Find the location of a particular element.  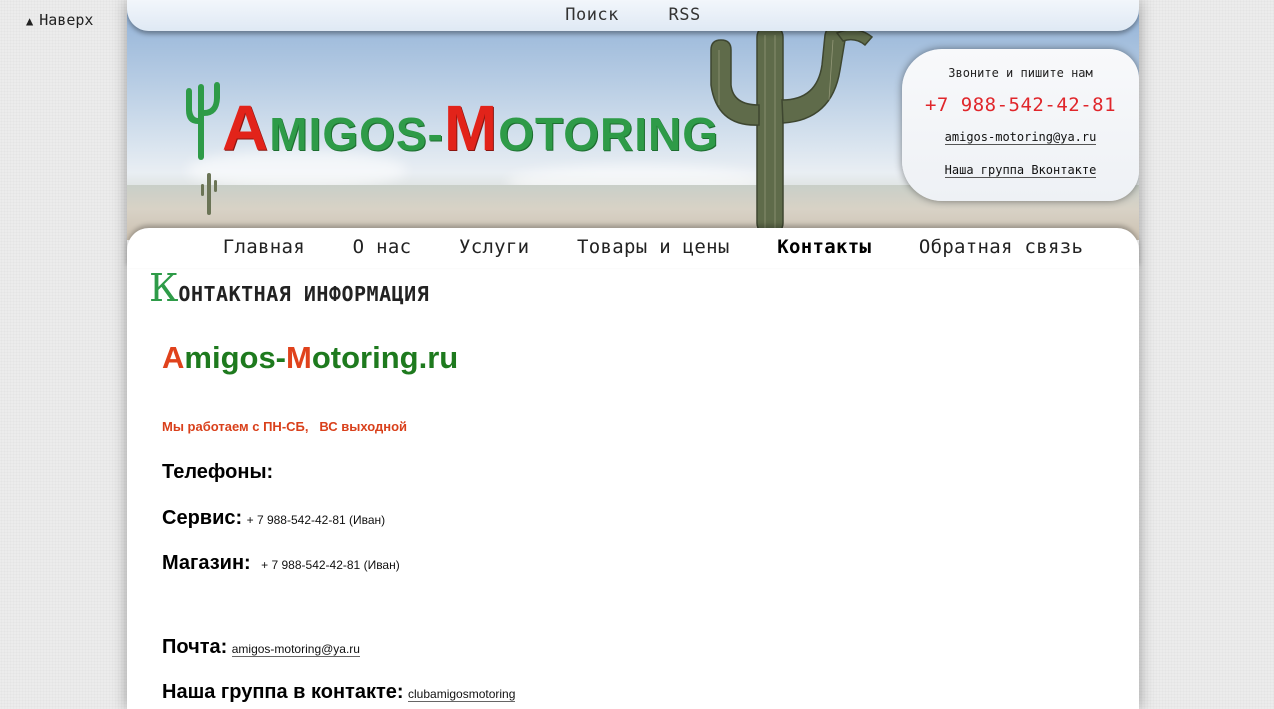

shop-label: Магазин: is located at coordinates (206, 563).